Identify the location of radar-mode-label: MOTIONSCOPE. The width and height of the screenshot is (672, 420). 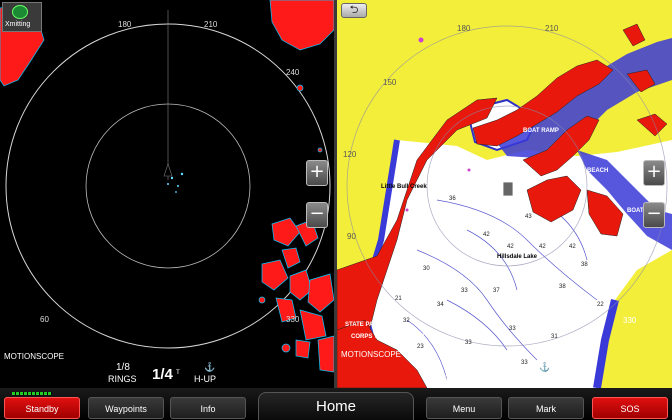
(34, 356).